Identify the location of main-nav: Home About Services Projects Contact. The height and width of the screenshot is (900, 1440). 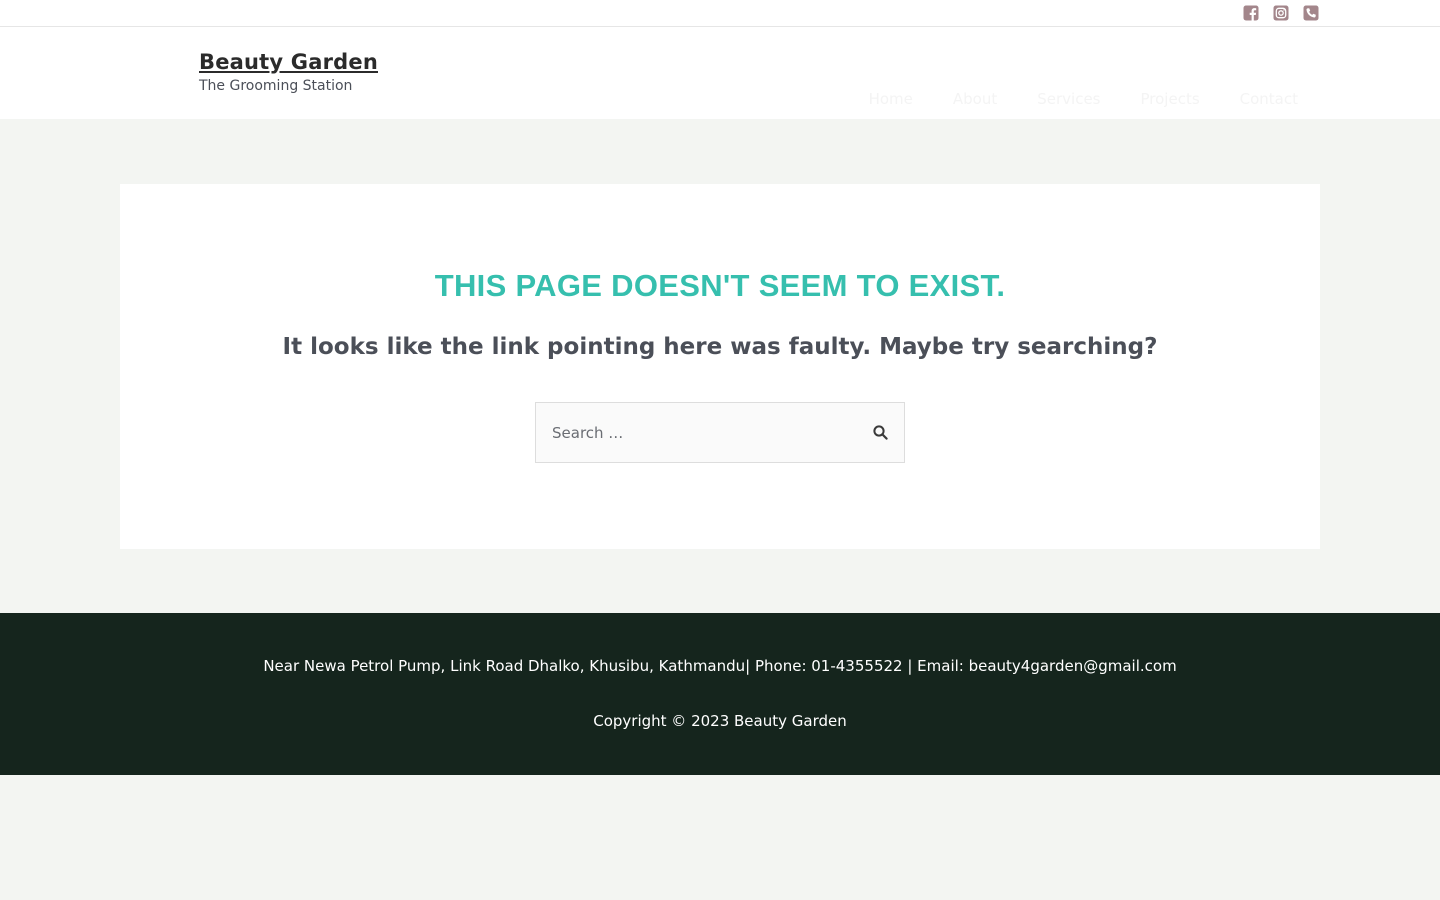
(1083, 99).